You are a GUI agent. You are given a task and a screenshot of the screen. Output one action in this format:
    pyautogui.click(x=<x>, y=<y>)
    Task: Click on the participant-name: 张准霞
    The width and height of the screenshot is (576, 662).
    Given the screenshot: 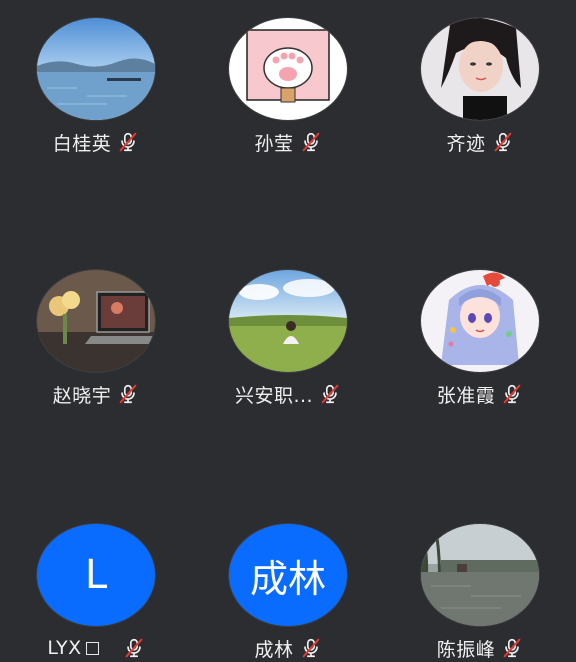 What is the action you would take?
    pyautogui.click(x=466, y=395)
    